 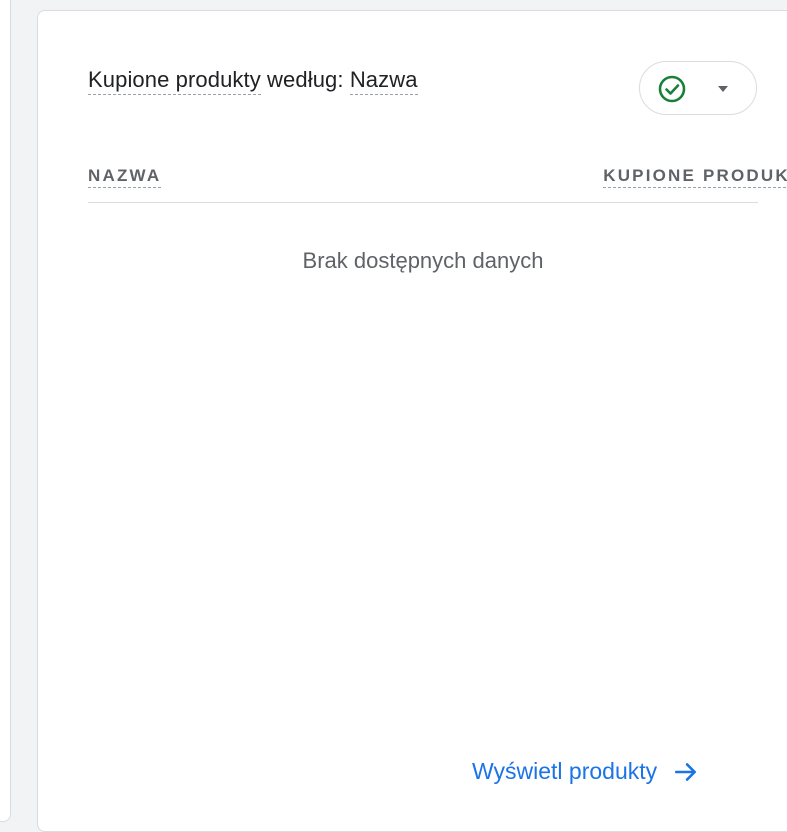 I want to click on empty-state-message: Brak dostępnych danych, so click(x=423, y=260).